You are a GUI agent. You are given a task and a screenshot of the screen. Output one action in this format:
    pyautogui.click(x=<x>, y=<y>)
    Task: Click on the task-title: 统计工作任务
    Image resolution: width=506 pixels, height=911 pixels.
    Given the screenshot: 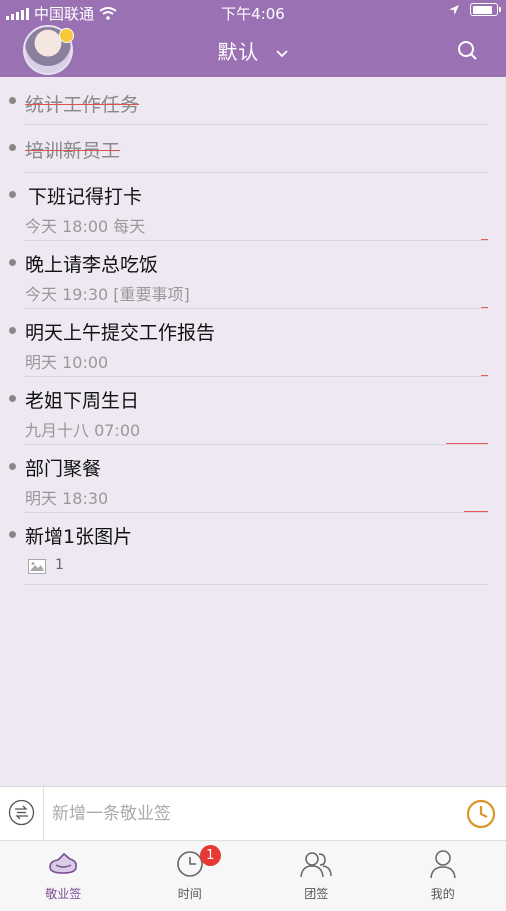 What is the action you would take?
    pyautogui.click(x=82, y=103)
    